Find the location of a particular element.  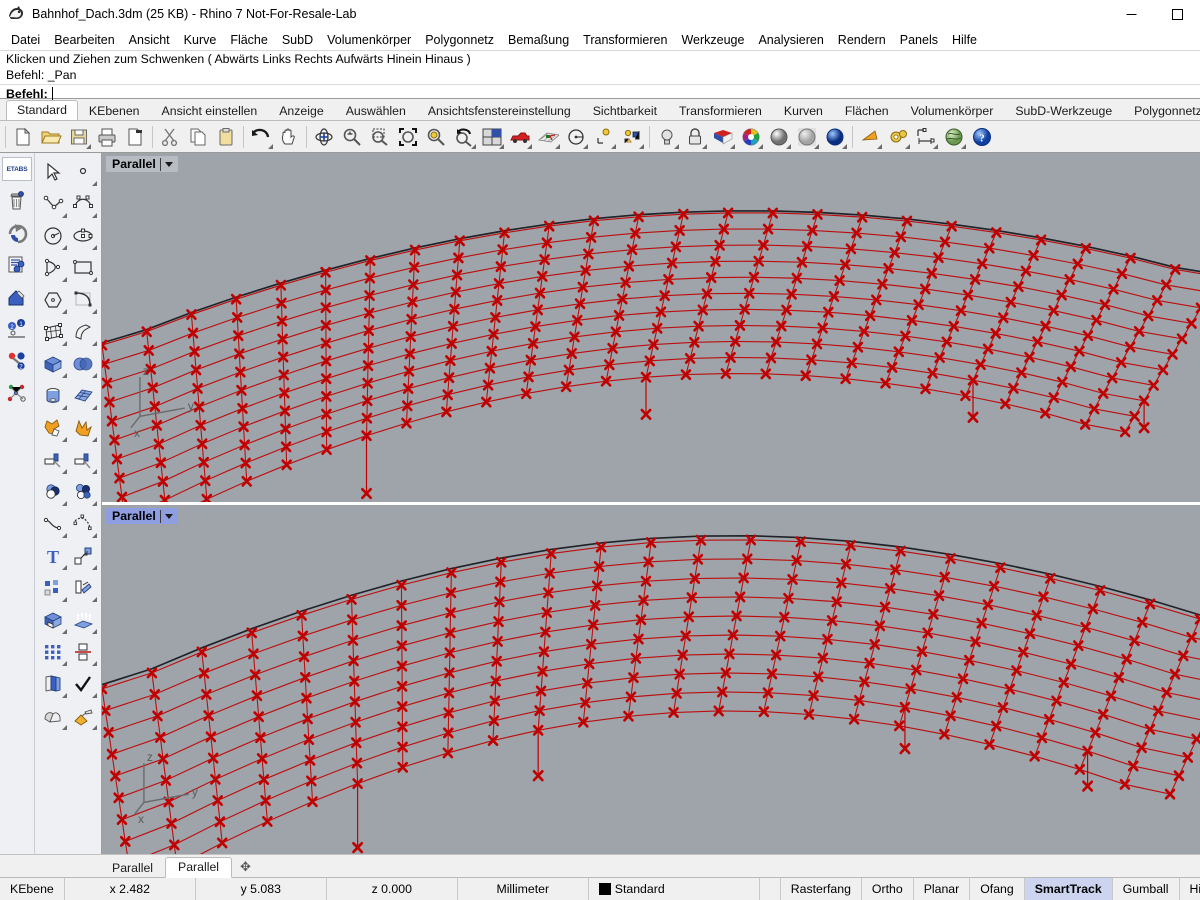

undo-icon is located at coordinates (261, 137).